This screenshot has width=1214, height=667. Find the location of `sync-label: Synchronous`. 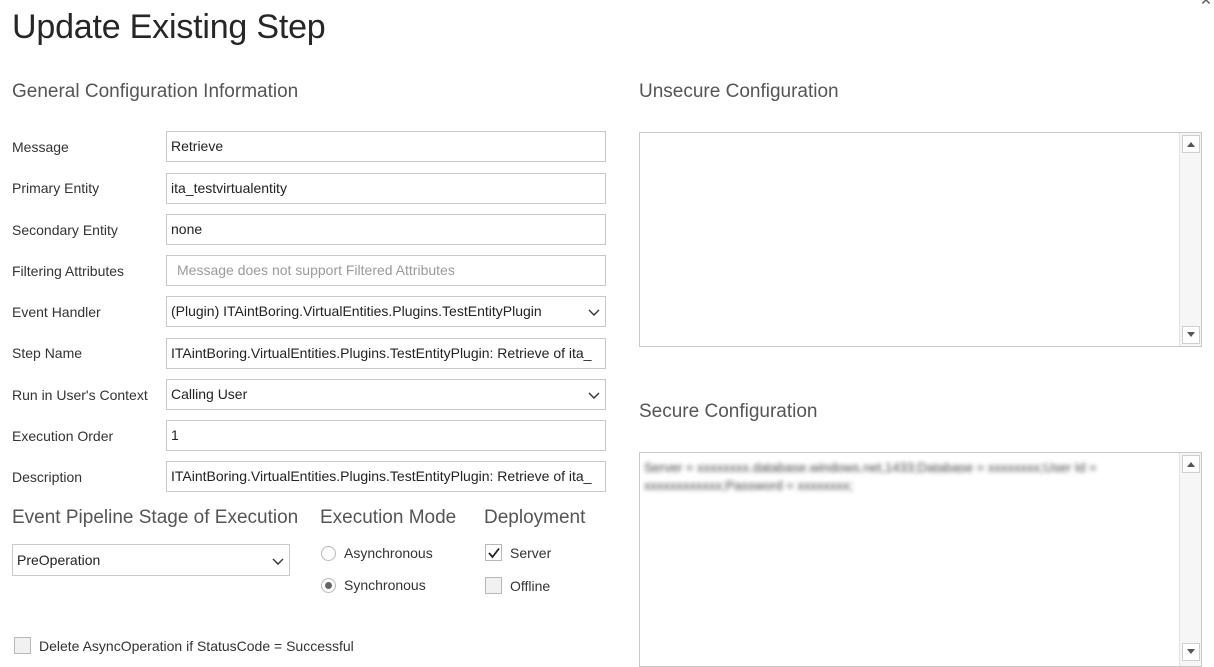

sync-label: Synchronous is located at coordinates (385, 585).